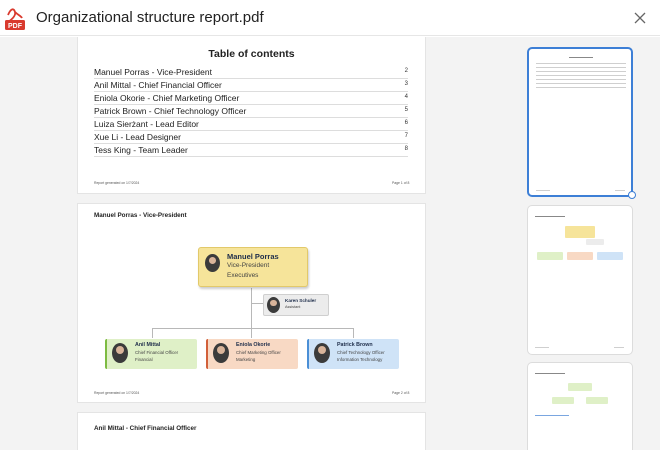 The height and width of the screenshot is (450, 660). Describe the element at coordinates (251, 54) in the screenshot. I see `toc-title: Table of contents` at that location.